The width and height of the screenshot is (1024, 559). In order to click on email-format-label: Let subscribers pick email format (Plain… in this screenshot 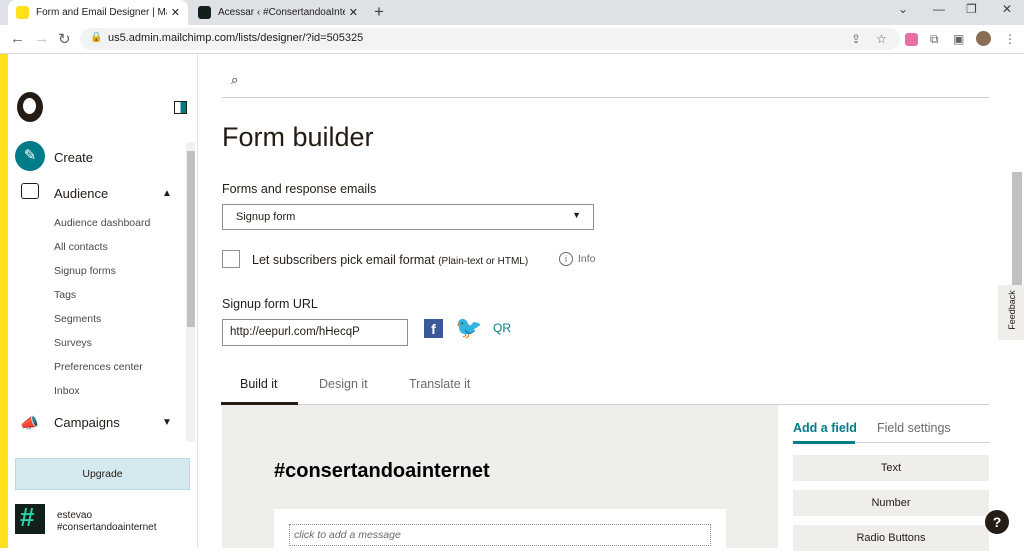, I will do `click(390, 260)`.